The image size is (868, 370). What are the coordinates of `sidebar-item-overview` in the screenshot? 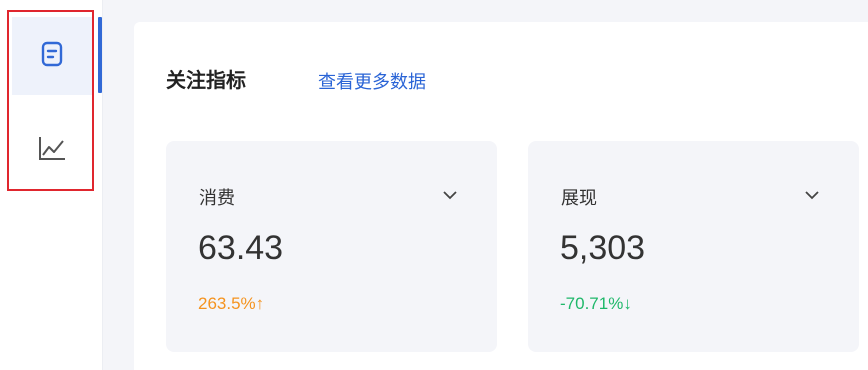 It's located at (52, 56).